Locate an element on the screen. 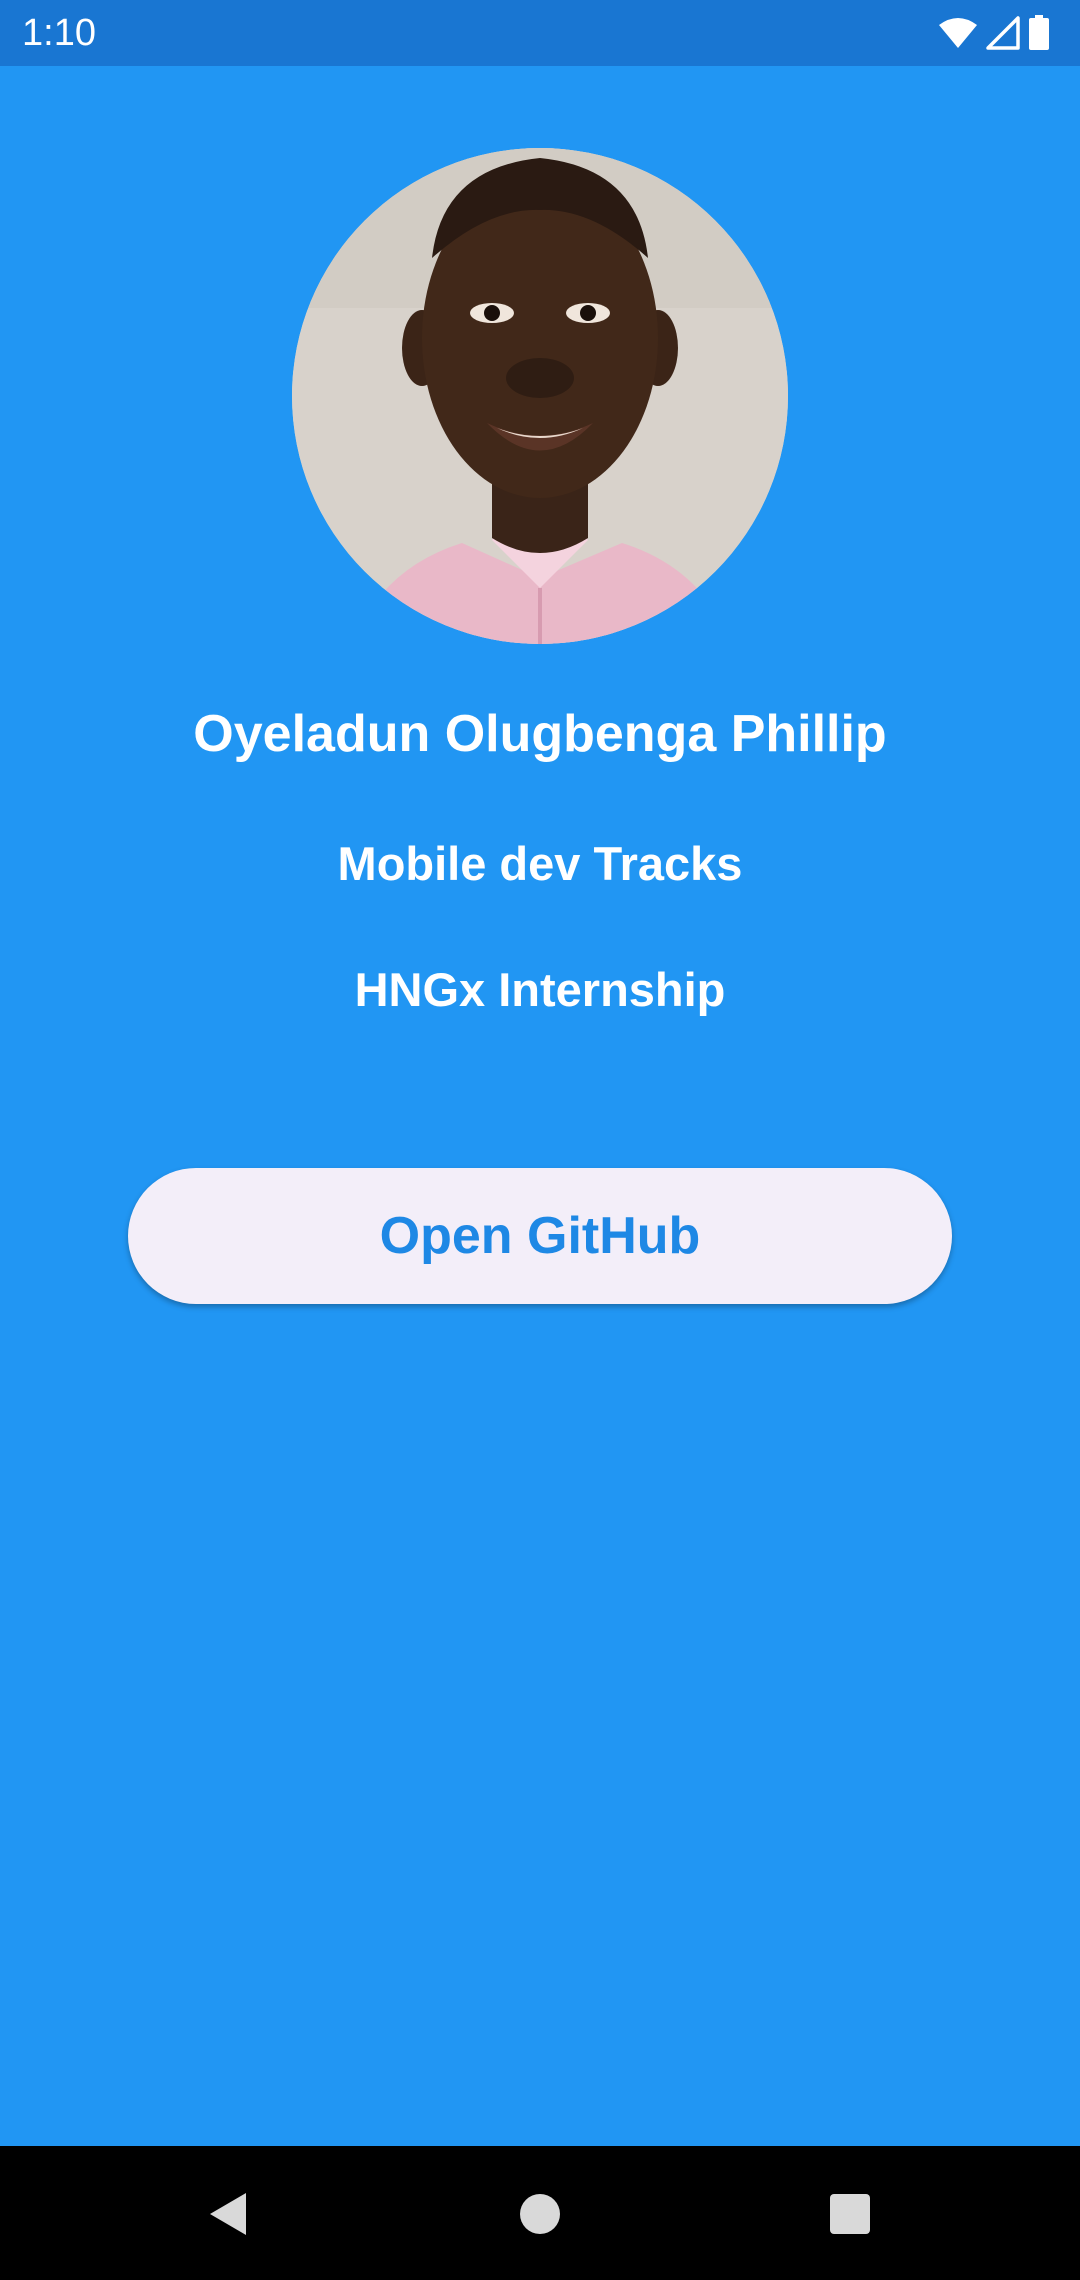 The image size is (1080, 2280). back-button is located at coordinates (228, 2214).